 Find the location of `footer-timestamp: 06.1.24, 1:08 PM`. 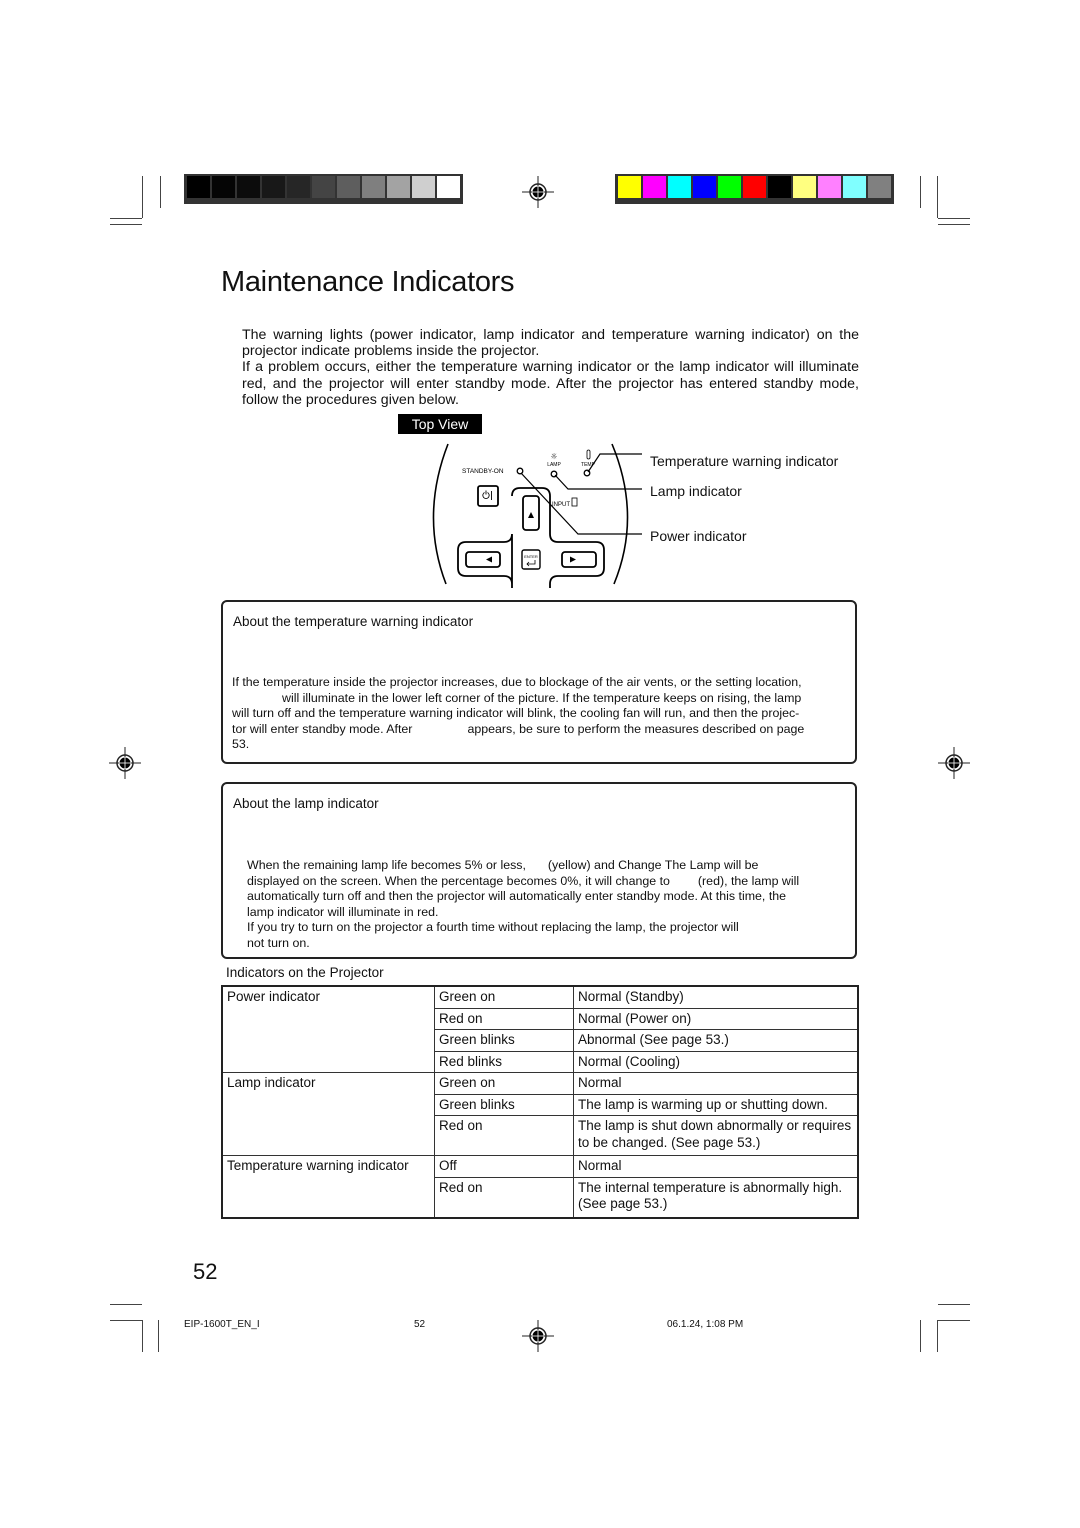

footer-timestamp: 06.1.24, 1:08 PM is located at coordinates (705, 1324).